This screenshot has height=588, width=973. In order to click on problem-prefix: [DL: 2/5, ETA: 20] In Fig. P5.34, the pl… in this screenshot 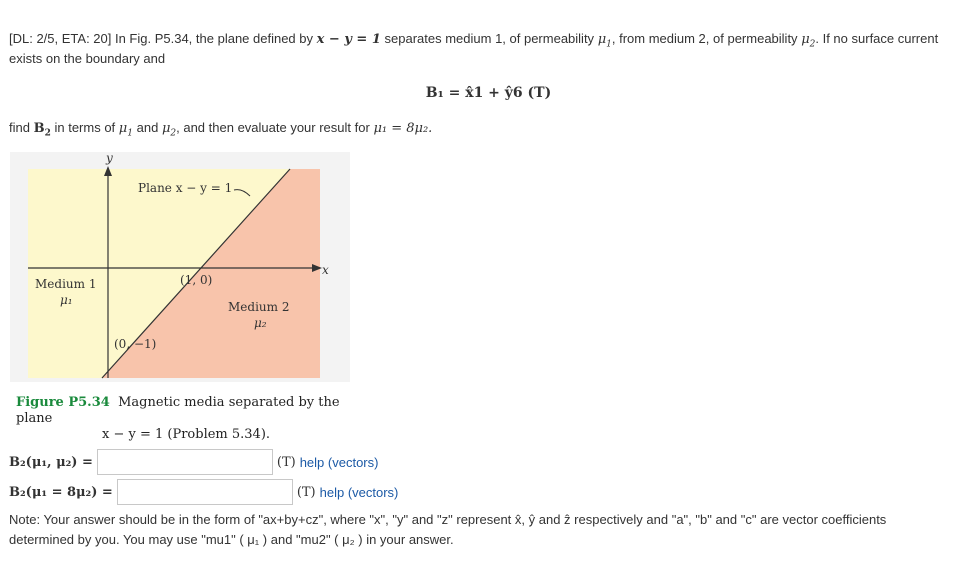, I will do `click(161, 38)`.